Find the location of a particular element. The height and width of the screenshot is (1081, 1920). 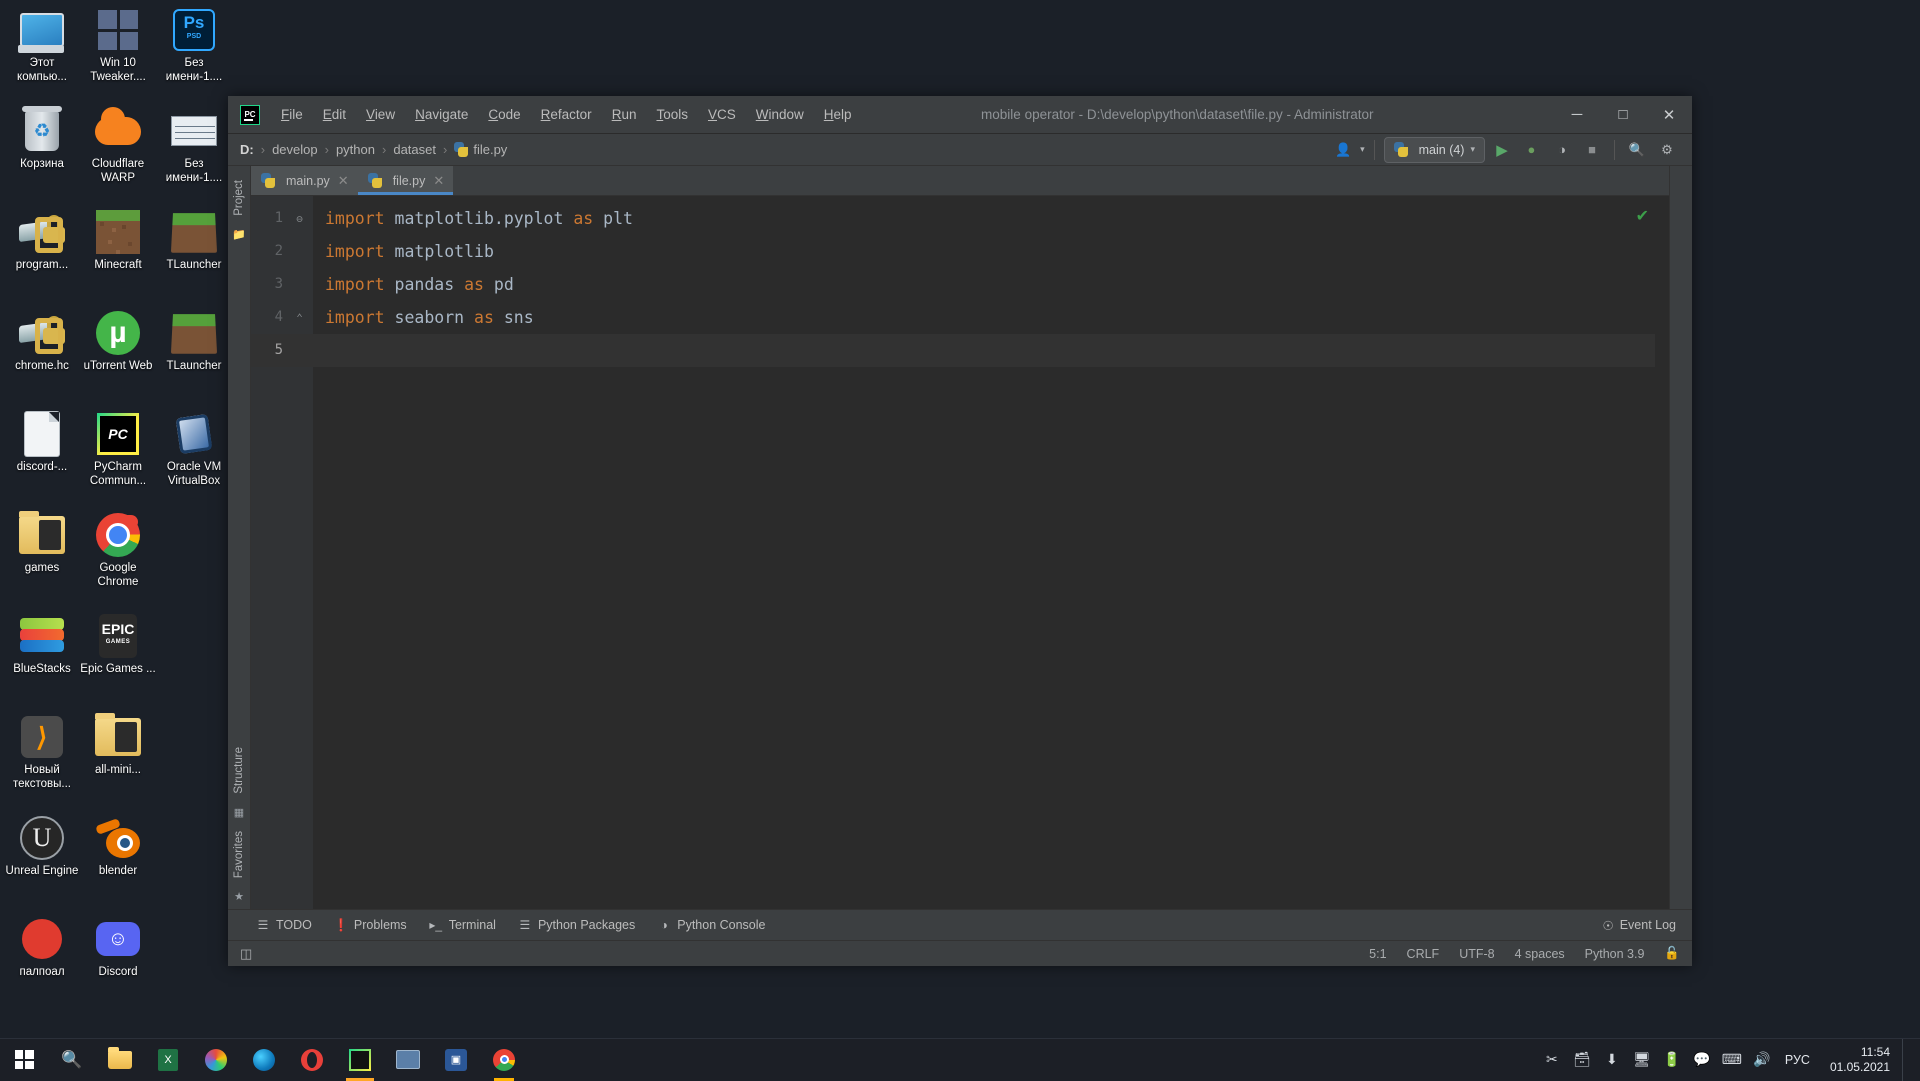

line-number: 5 is located at coordinates (282, 350).